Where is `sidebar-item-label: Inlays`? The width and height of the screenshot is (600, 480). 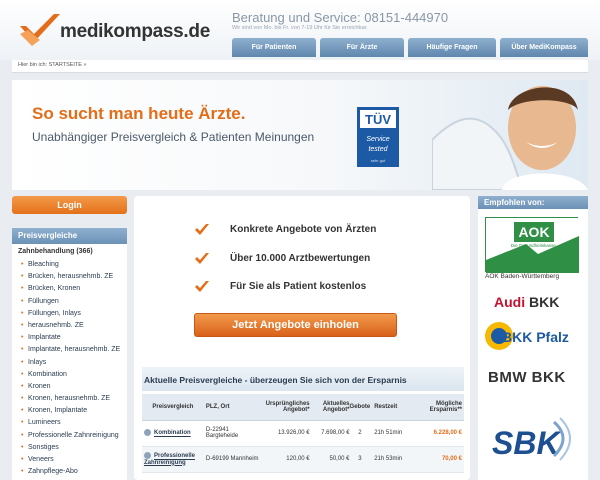 sidebar-item-label: Inlays is located at coordinates (37, 362).